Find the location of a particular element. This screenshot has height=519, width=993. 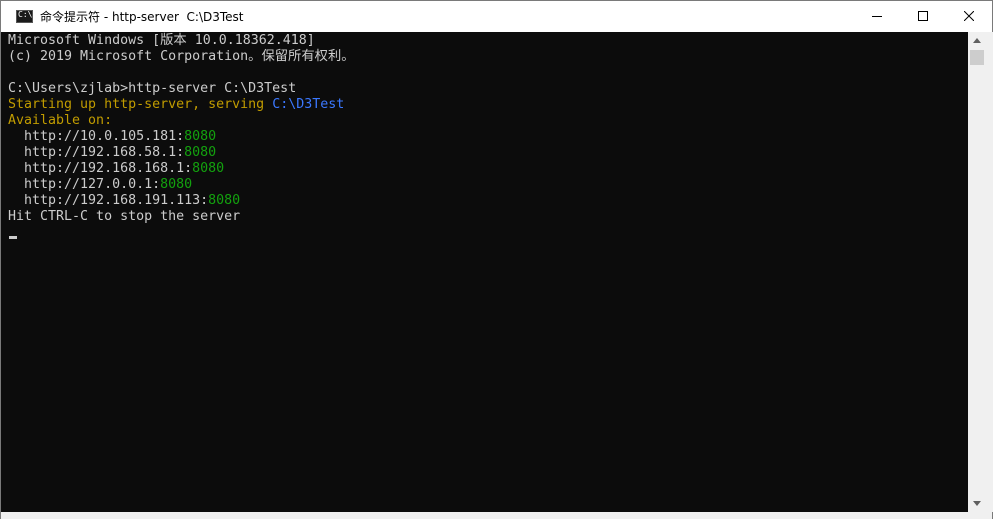

banner-copyright-line: (c) 2019 Microsoft Corporation。保留所有权利。 is located at coordinates (181, 56).